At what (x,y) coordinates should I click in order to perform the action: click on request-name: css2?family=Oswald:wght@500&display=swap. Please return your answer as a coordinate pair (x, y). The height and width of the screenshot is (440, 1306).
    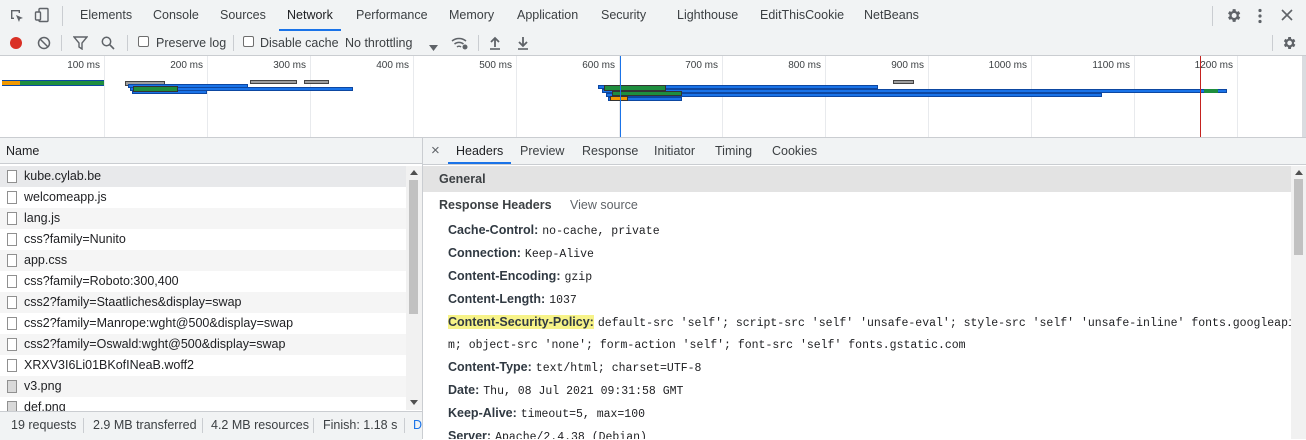
    Looking at the image, I should click on (155, 344).